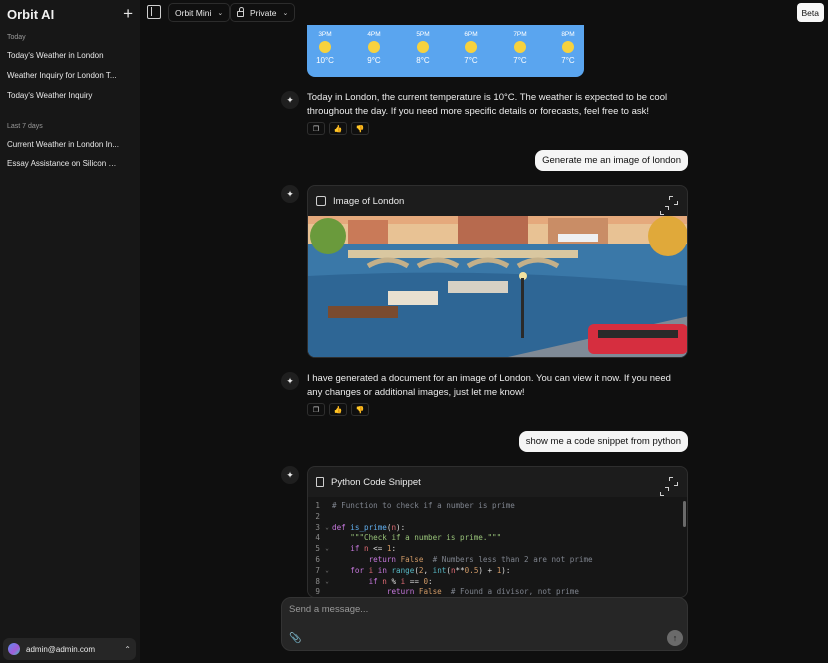 This screenshot has height=663, width=828. Describe the element at coordinates (684, 514) in the screenshot. I see `scrollbar` at that location.